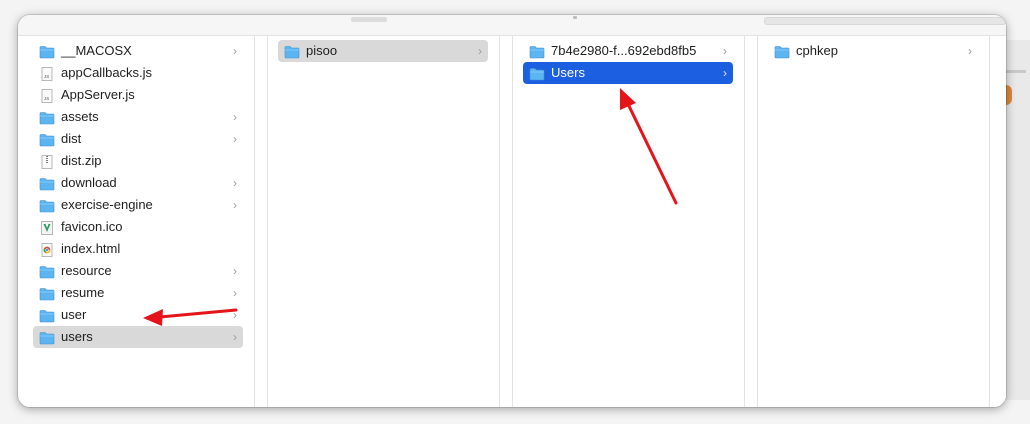 The height and width of the screenshot is (424, 1030). I want to click on file-name-label: download, so click(89, 182).